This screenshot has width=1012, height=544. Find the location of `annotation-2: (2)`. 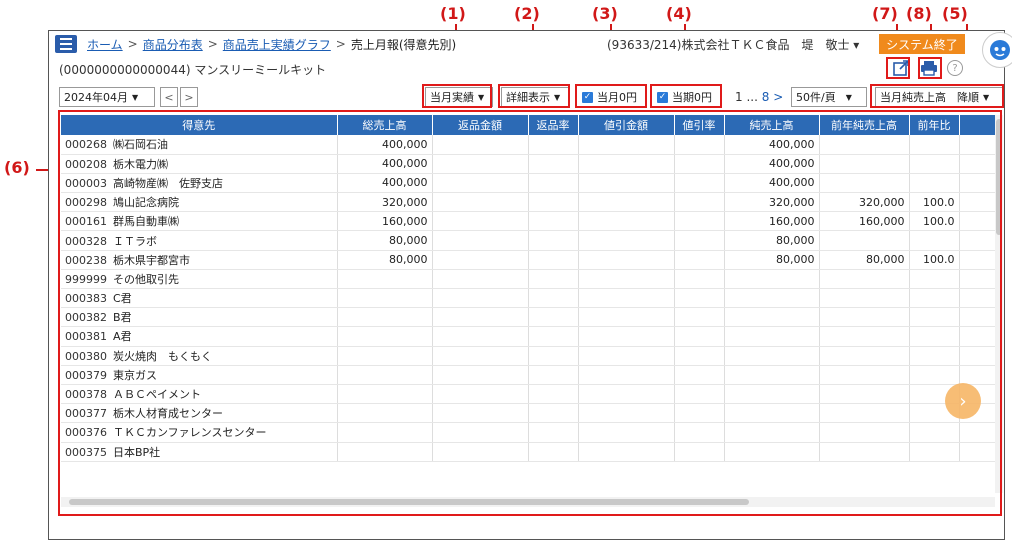

annotation-2: (2) is located at coordinates (527, 13).